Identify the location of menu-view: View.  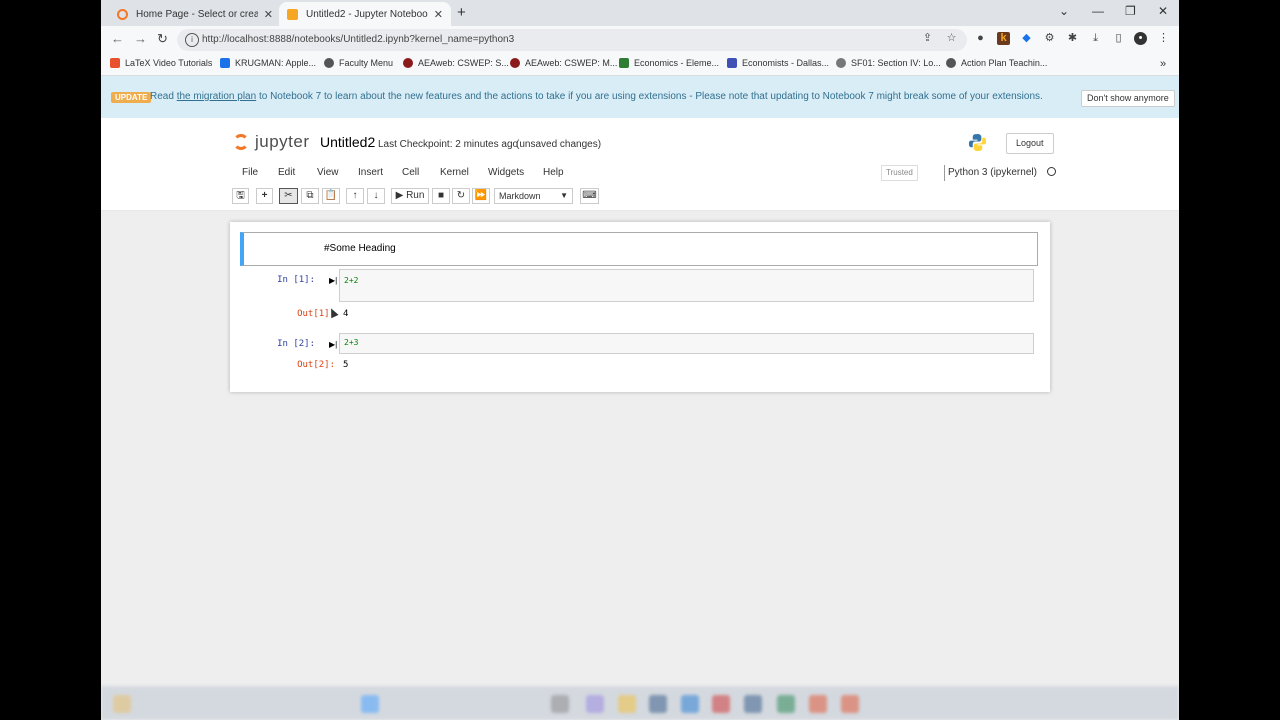
(328, 172).